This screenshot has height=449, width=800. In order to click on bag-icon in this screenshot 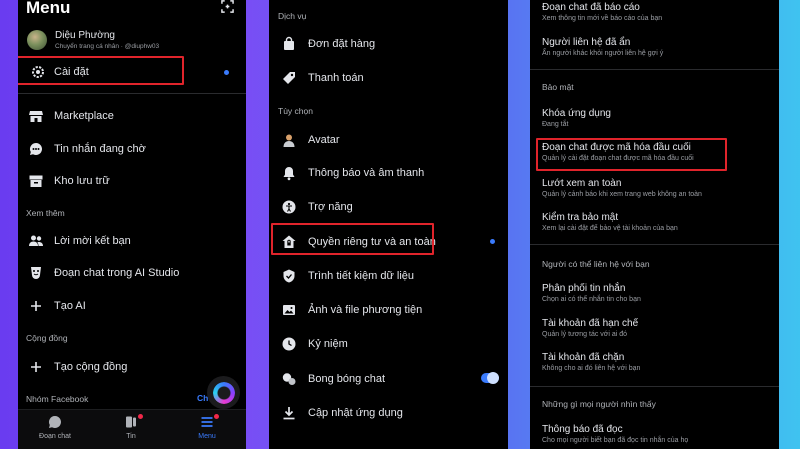, I will do `click(289, 44)`.